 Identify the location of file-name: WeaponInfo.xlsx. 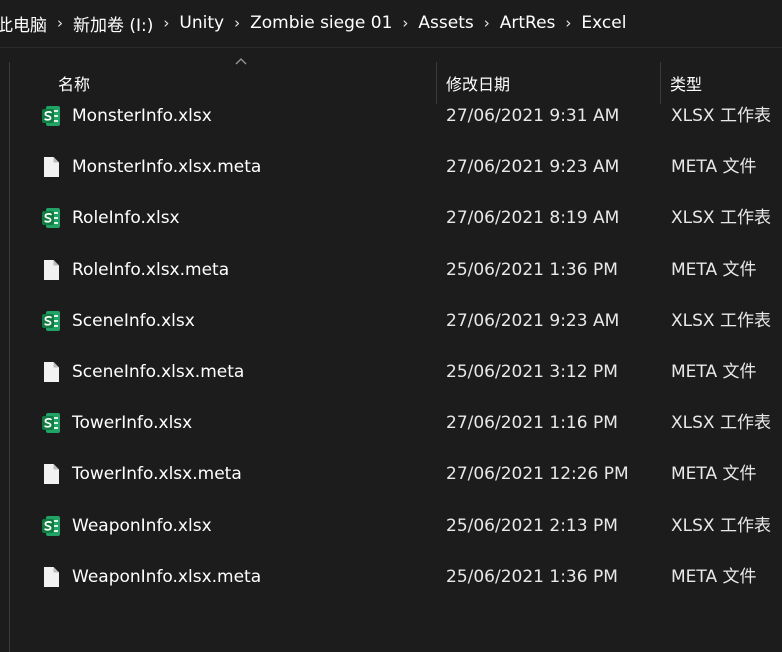
(142, 525).